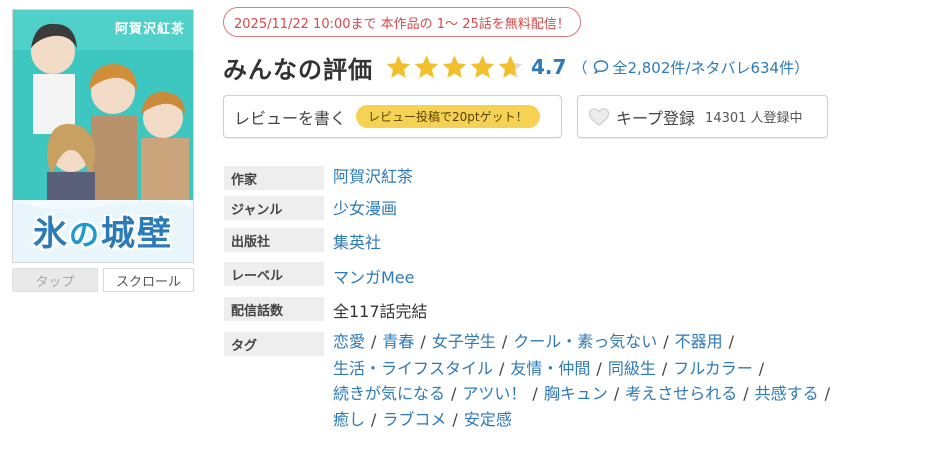 This screenshot has height=456, width=932. Describe the element at coordinates (448, 116) in the screenshot. I see `review-points-badge: レビュー投稿で20ptゲット！` at that location.